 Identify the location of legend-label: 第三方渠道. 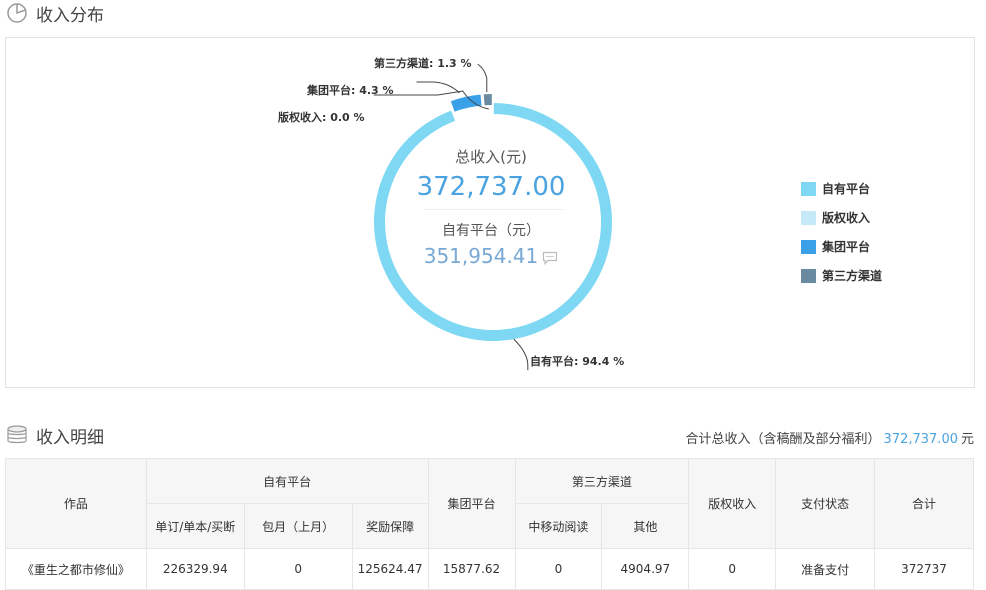
(852, 276).